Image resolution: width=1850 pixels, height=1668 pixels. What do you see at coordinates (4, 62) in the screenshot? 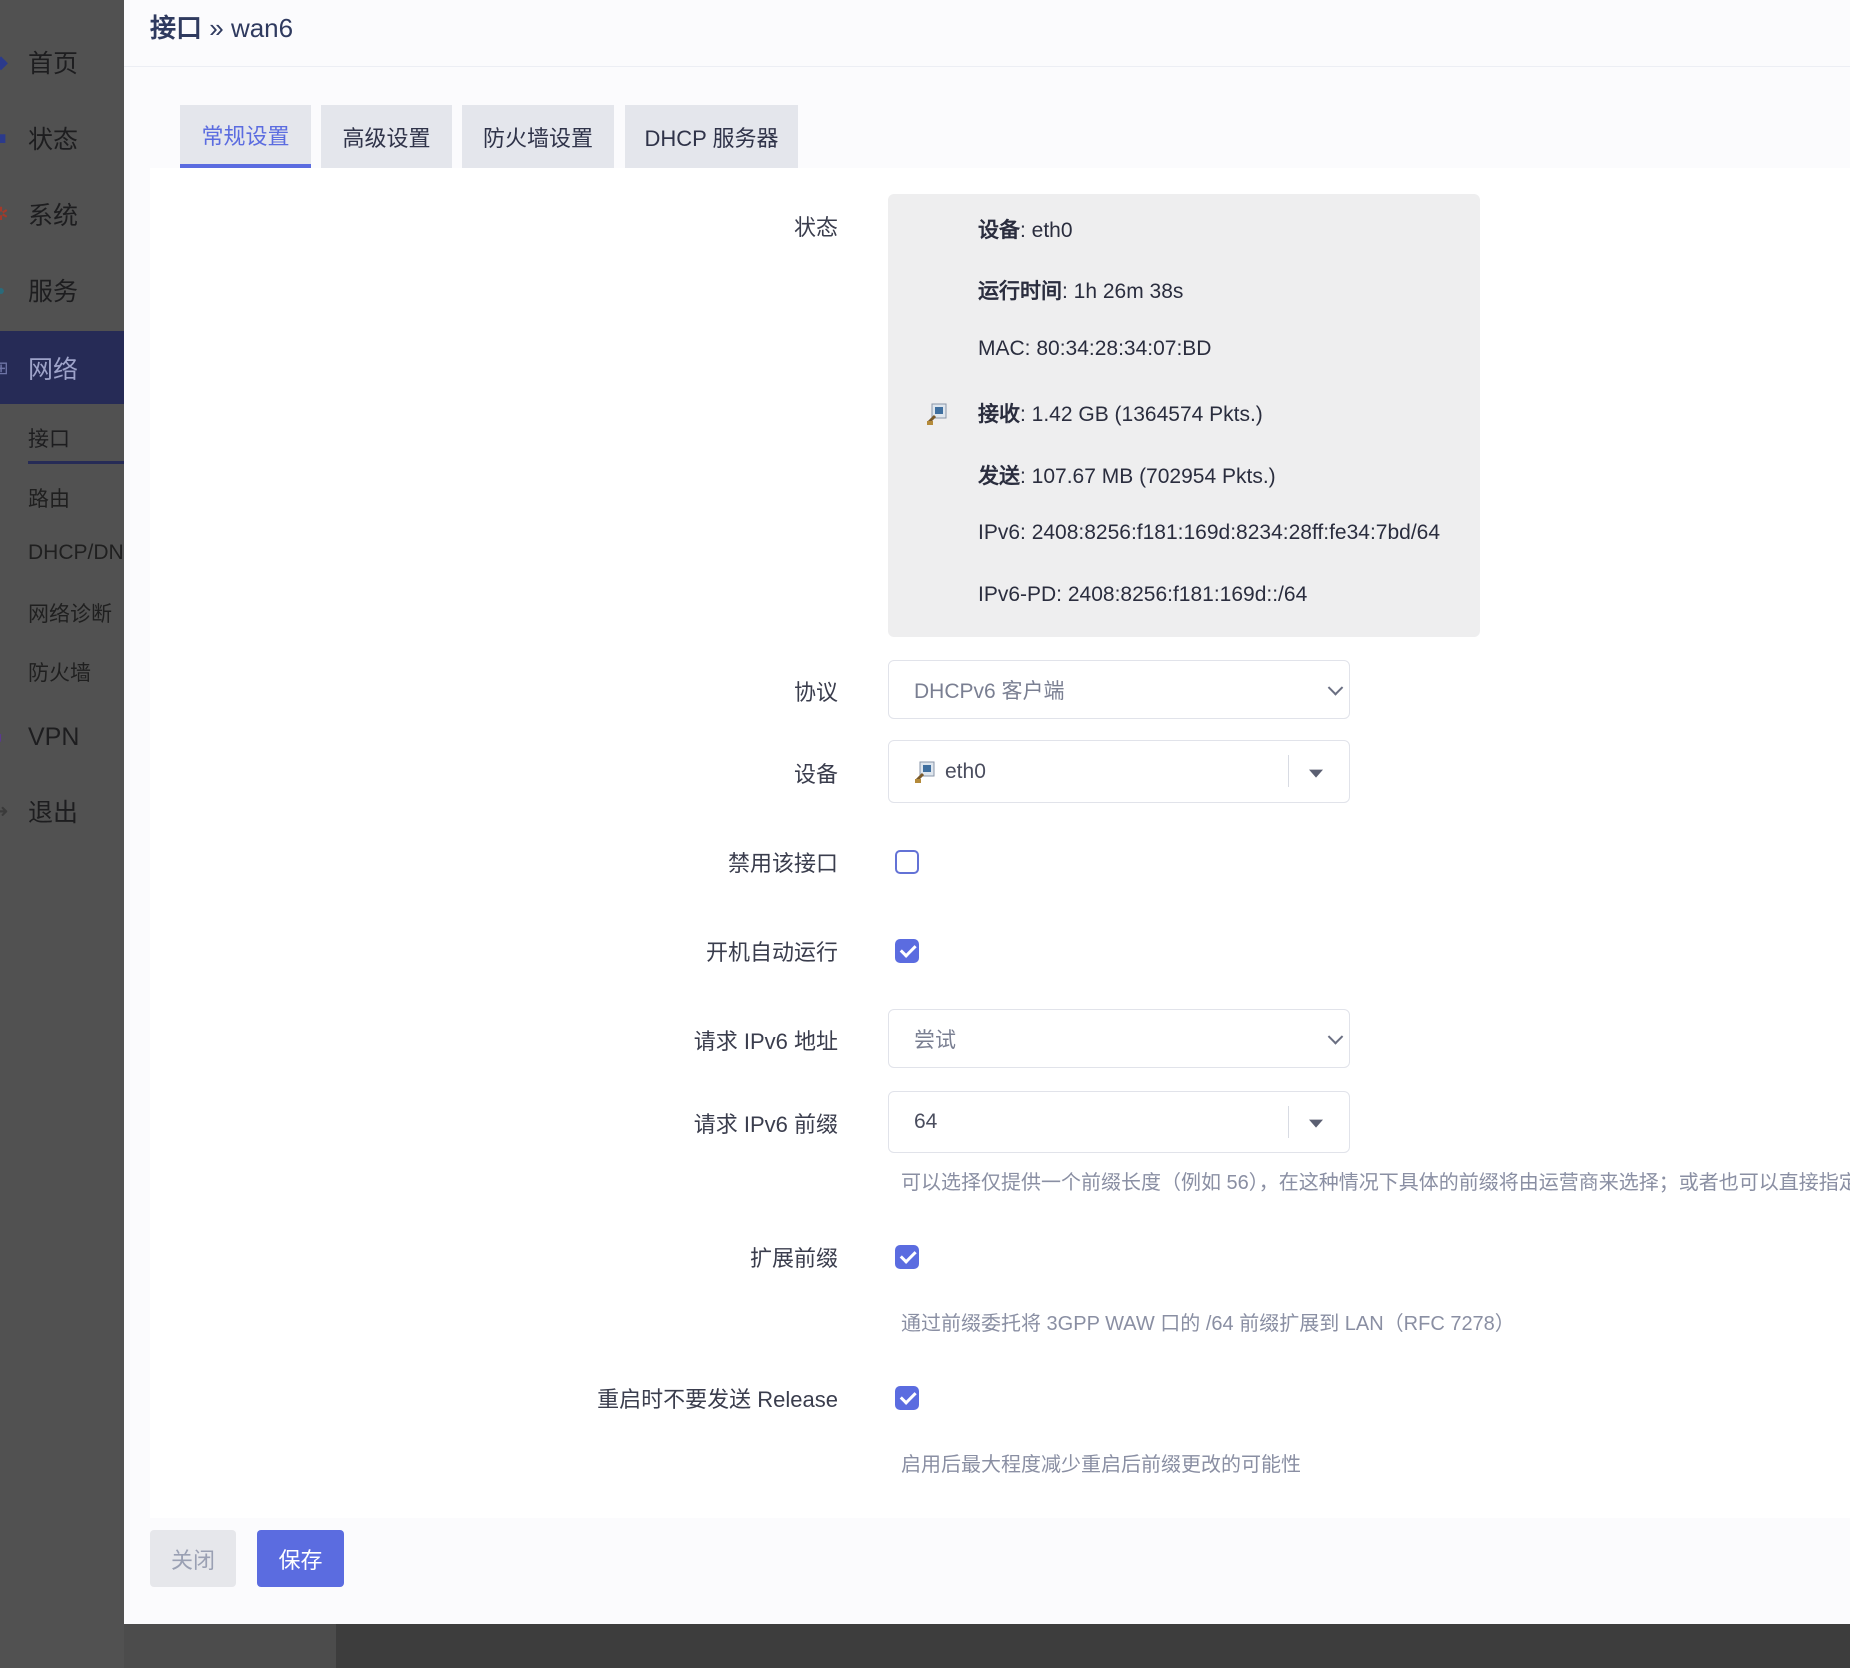
I see `home-icon: ◆` at bounding box center [4, 62].